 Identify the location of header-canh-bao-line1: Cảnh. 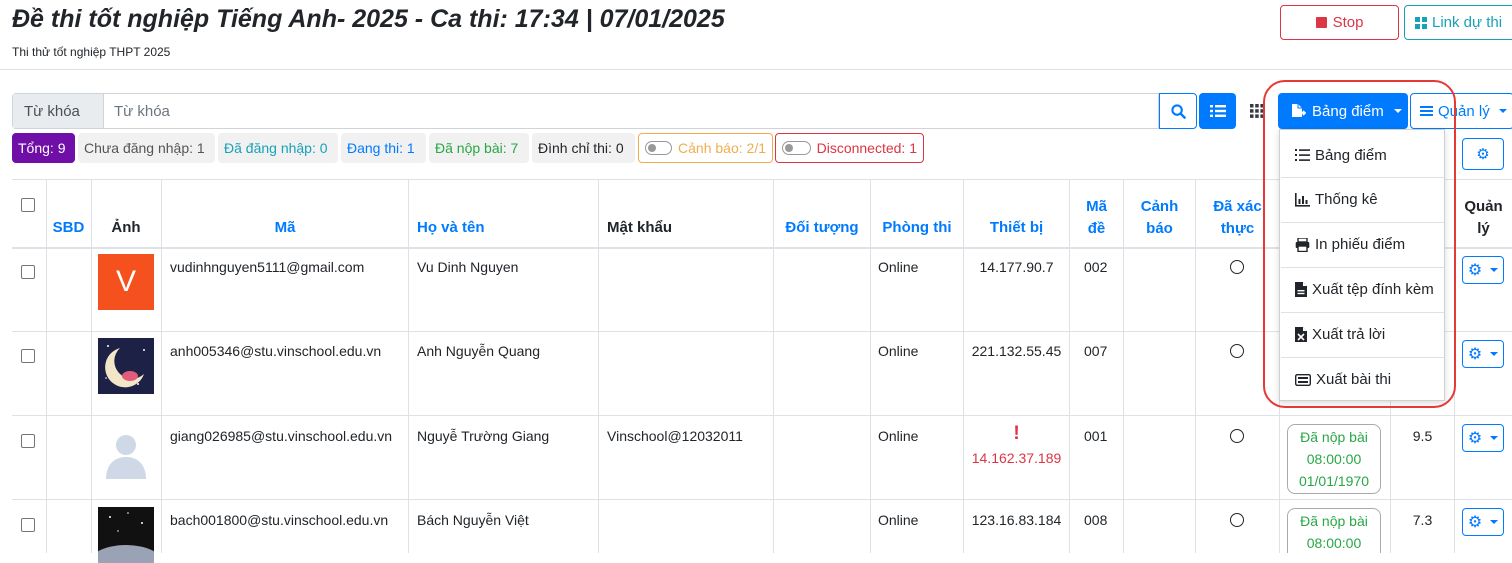
(1159, 206).